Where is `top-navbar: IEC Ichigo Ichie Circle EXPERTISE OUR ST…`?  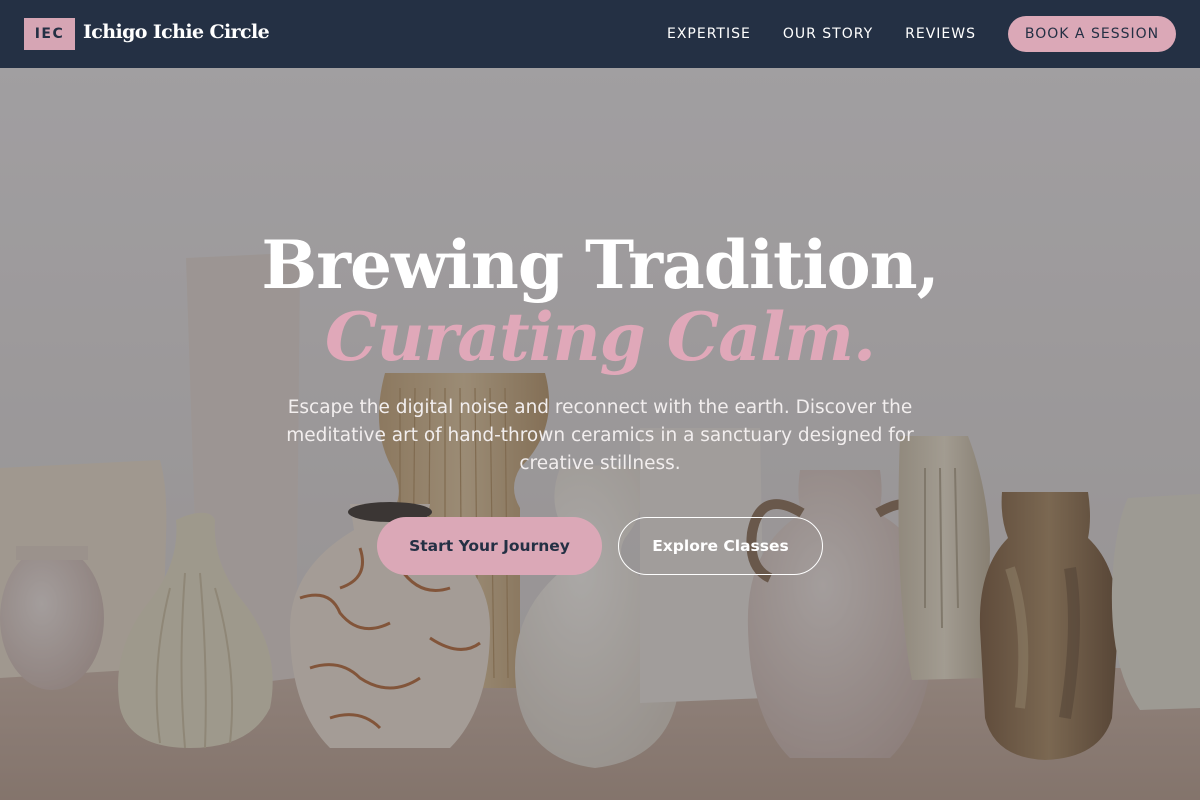 top-navbar: IEC Ichigo Ichie Circle EXPERTISE OUR ST… is located at coordinates (600, 34).